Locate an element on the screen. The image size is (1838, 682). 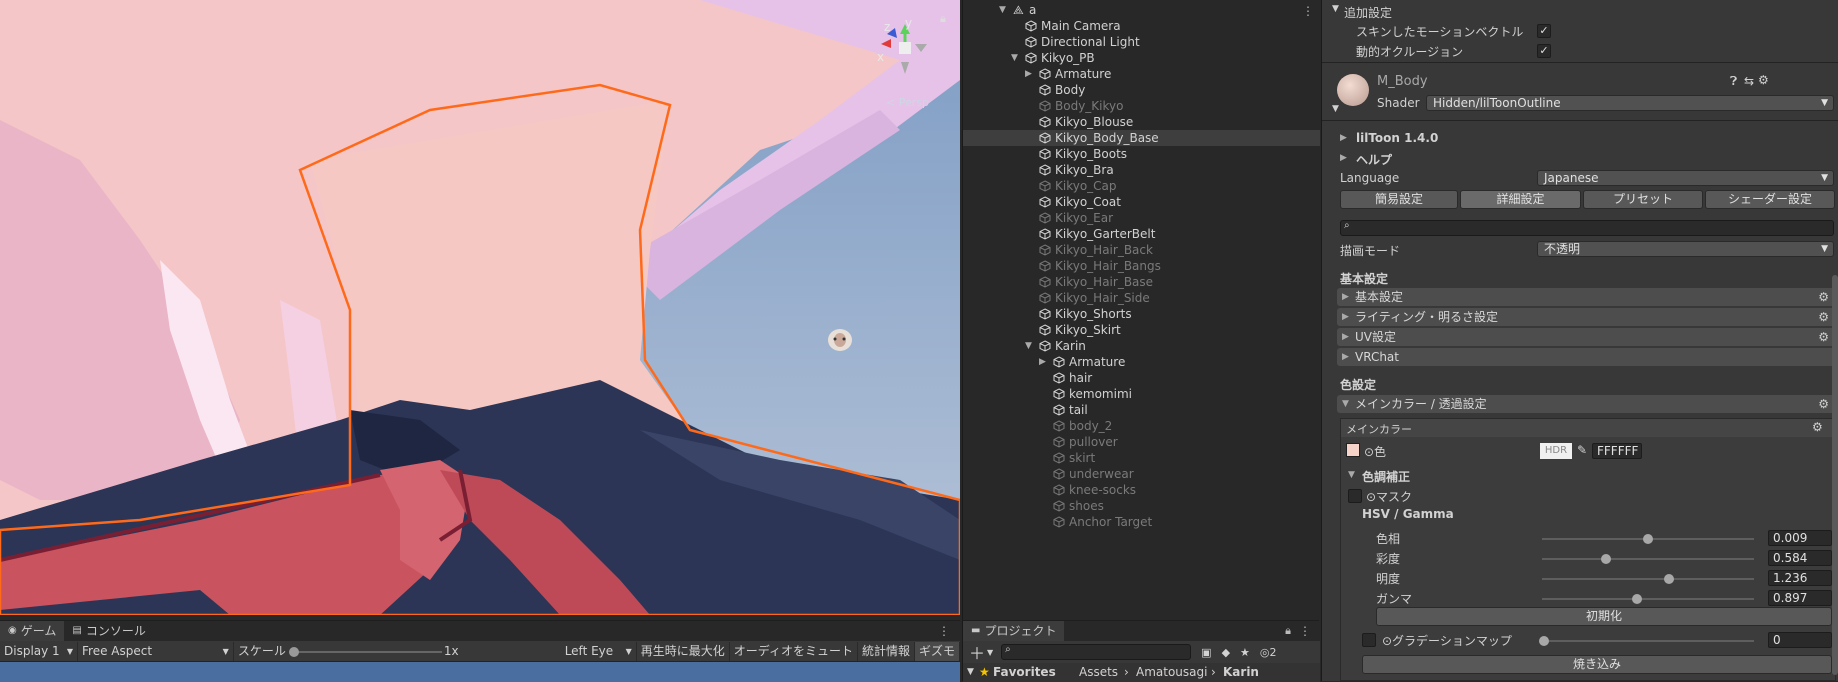
hierarchy-item: skirt is located at coordinates (1141, 458).